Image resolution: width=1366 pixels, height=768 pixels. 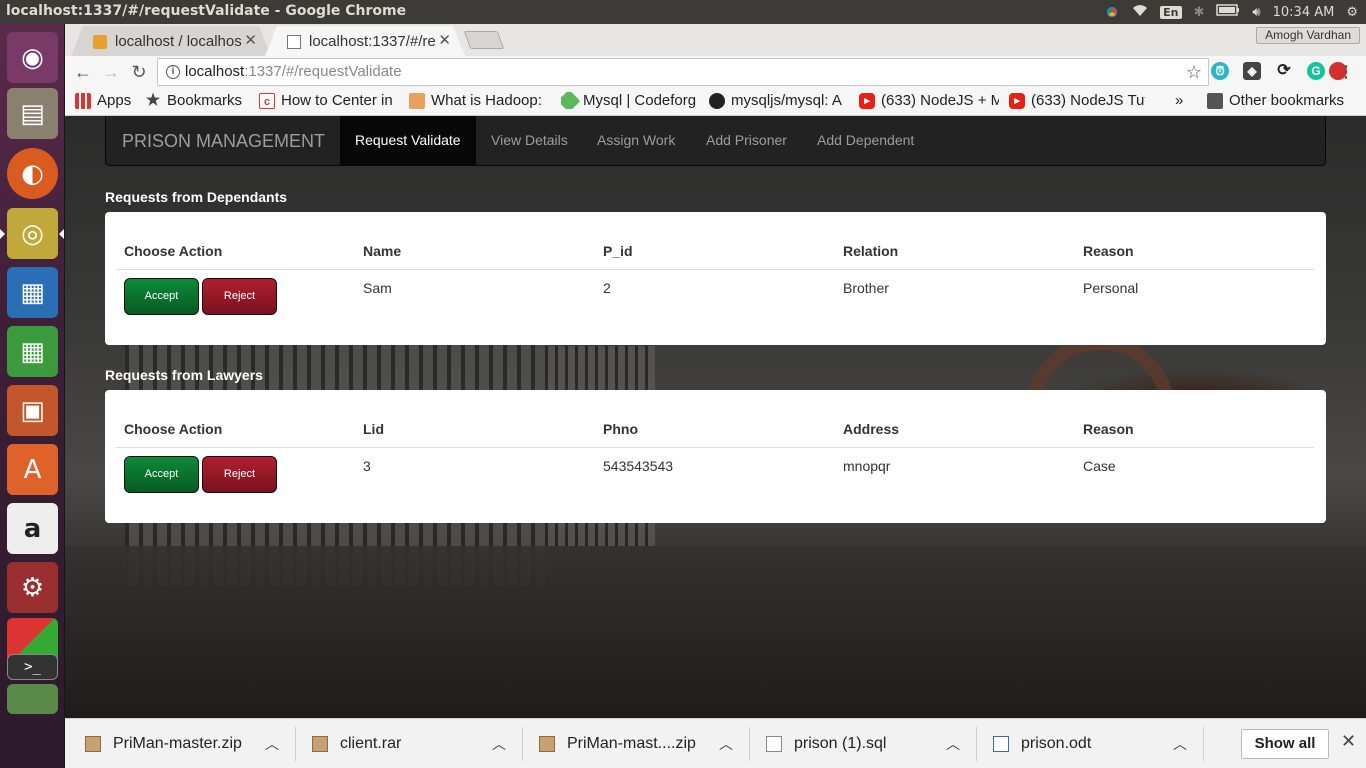 I want to click on nav-add-dependent: Add Dependent, so click(x=865, y=140).